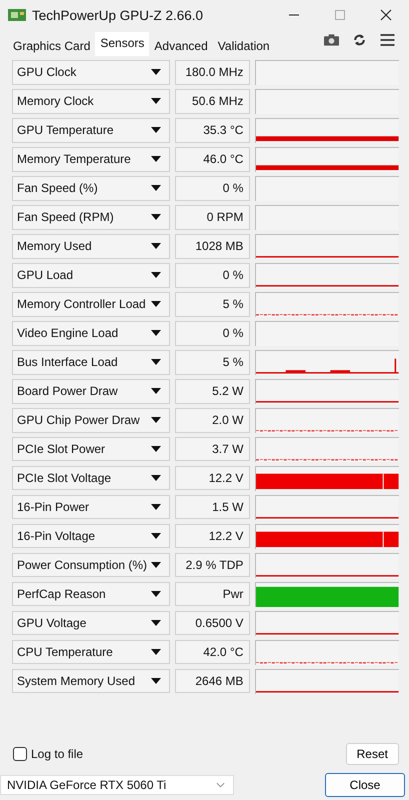 The height and width of the screenshot is (800, 409). I want to click on sensor-value: 2.0 W, so click(212, 420).